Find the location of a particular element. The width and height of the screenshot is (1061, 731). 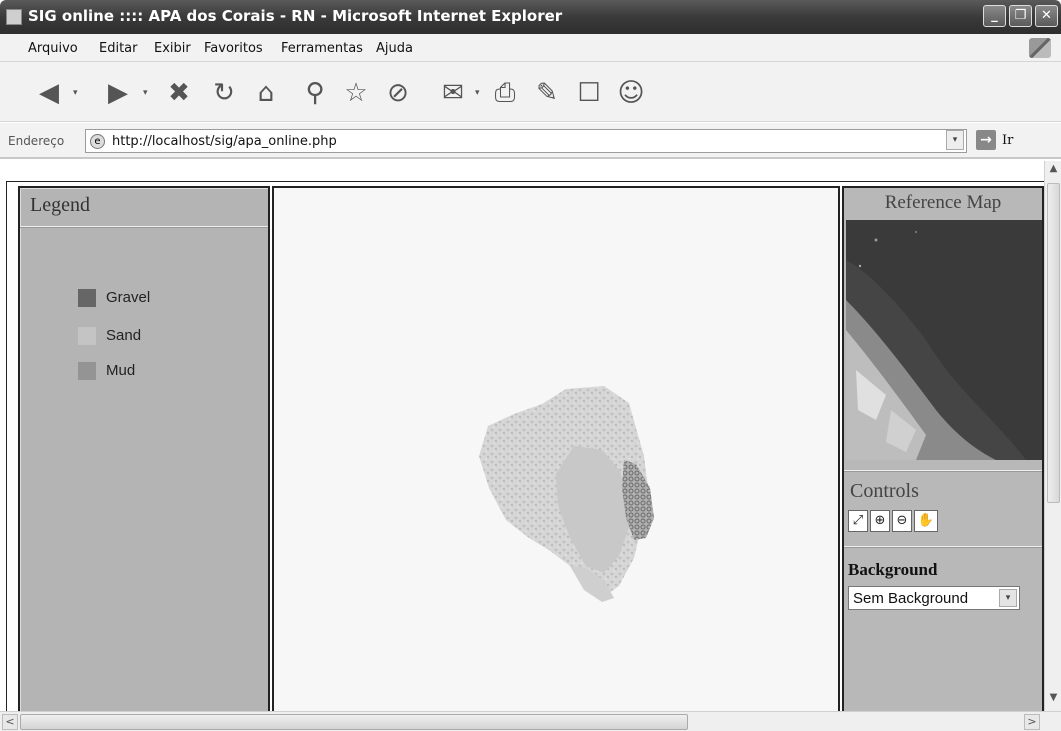

background-select: Sem Background ▾ is located at coordinates (934, 598).